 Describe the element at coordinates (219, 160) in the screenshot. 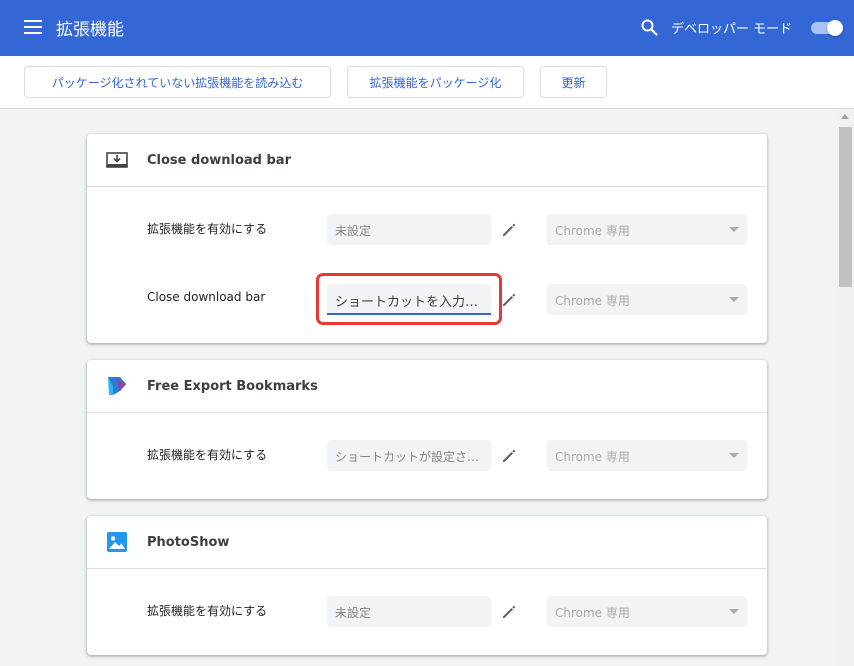

I see `extension-name: Close download bar` at that location.